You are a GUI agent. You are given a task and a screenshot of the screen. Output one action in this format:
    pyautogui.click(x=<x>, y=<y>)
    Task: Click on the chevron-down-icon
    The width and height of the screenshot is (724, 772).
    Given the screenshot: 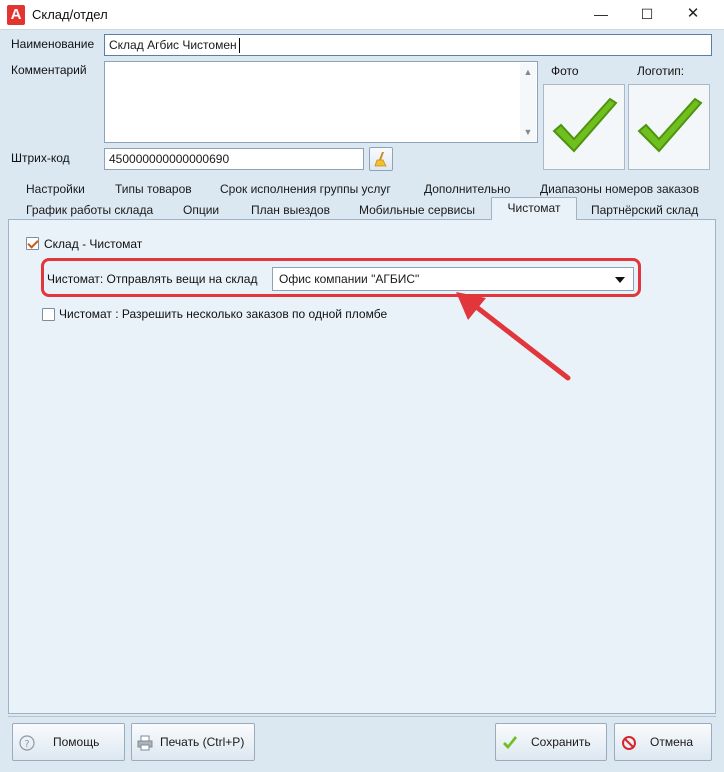 What is the action you would take?
    pyautogui.click(x=620, y=280)
    